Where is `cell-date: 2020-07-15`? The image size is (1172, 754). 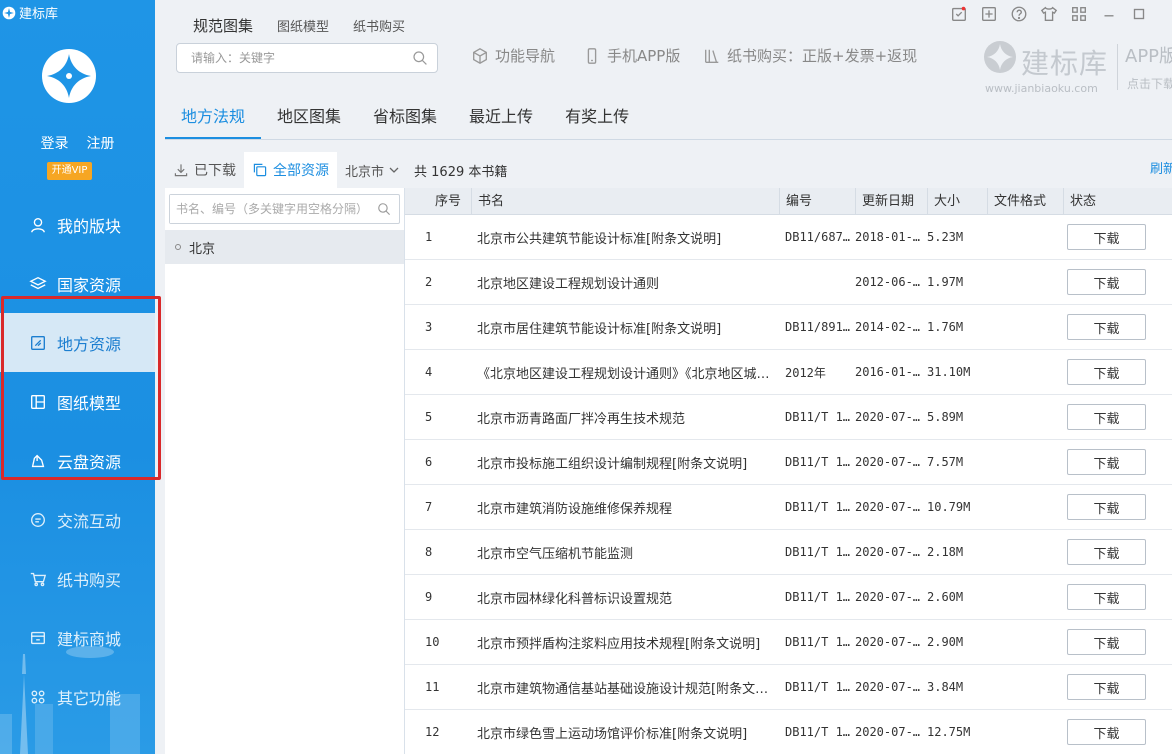
cell-date: 2020-07-15 is located at coordinates (891, 507).